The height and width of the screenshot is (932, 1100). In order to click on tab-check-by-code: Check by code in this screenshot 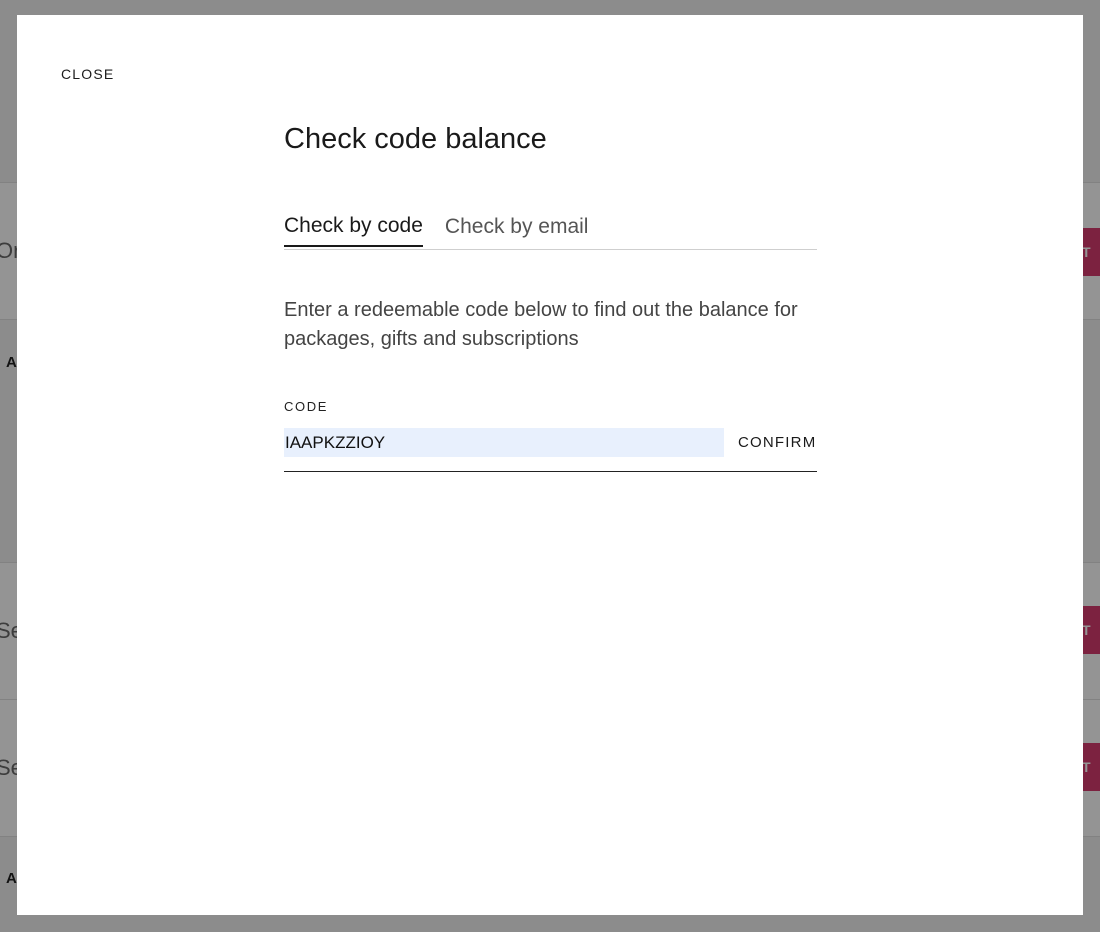, I will do `click(353, 227)`.